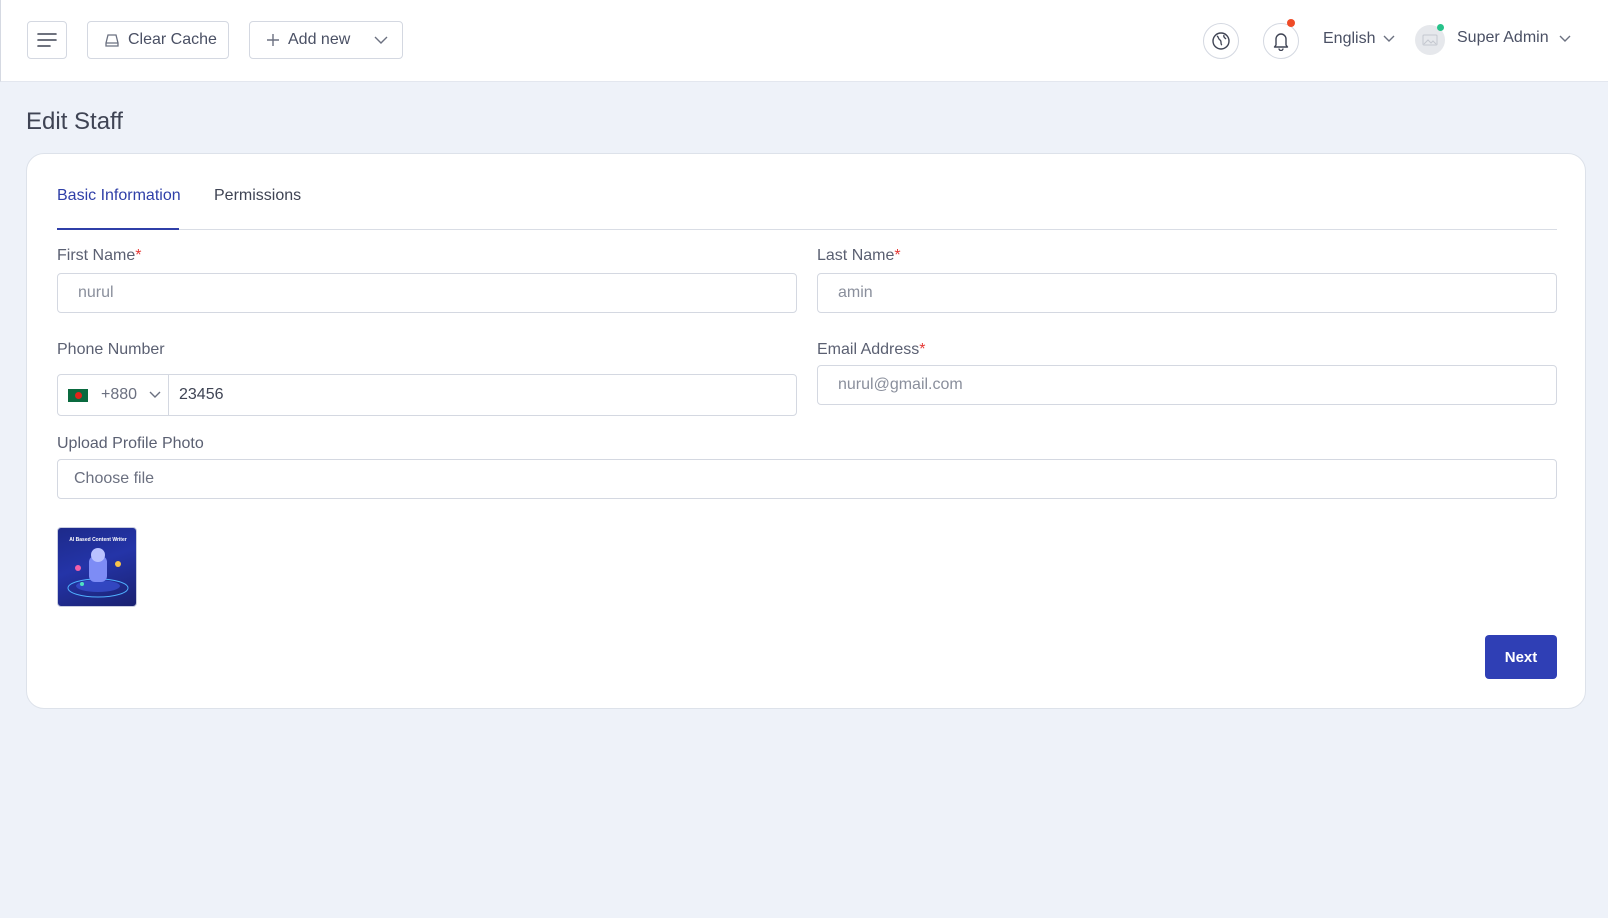 The width and height of the screenshot is (1608, 918). I want to click on bell-icon, so click(1281, 41).